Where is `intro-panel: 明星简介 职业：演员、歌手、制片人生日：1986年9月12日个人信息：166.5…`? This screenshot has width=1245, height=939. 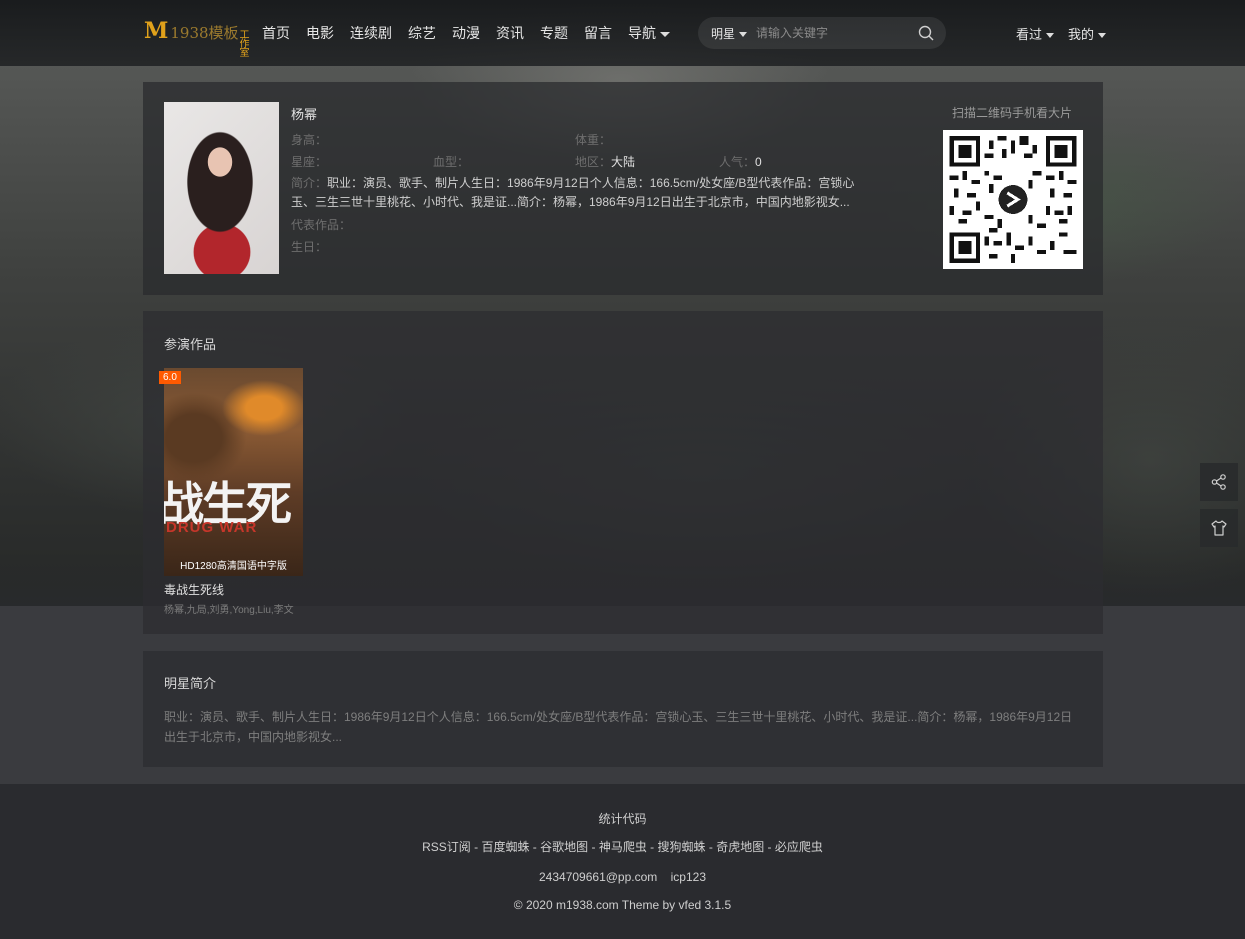 intro-panel: 明星简介 职业：演员、歌手、制片人生日：1986年9月12日个人信息：166.5… is located at coordinates (623, 709).